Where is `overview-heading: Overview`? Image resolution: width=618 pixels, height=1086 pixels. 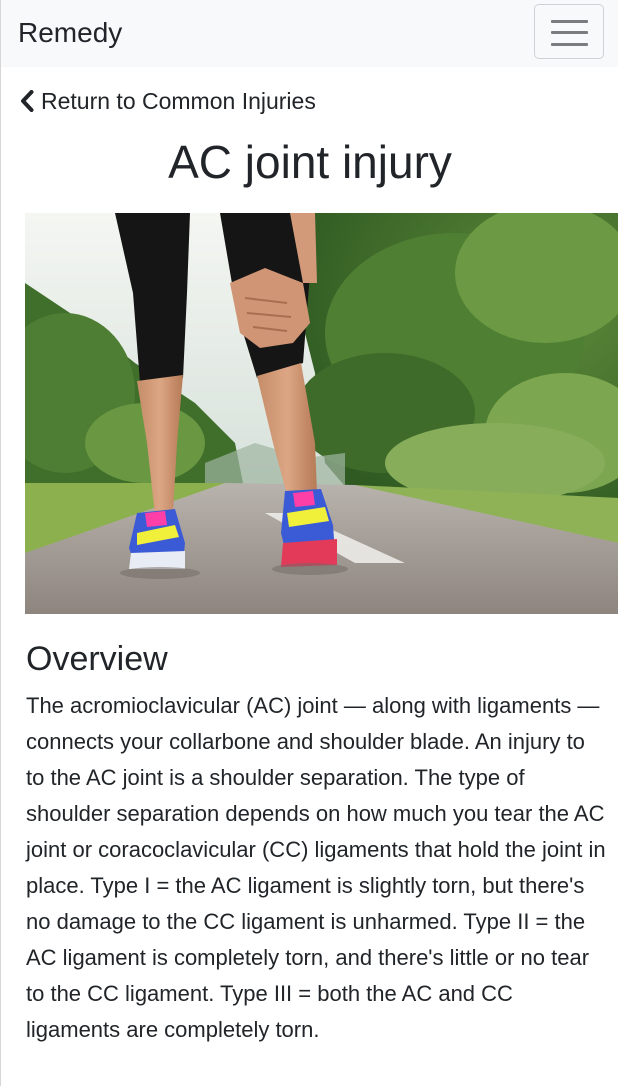
overview-heading: Overview is located at coordinates (97, 659).